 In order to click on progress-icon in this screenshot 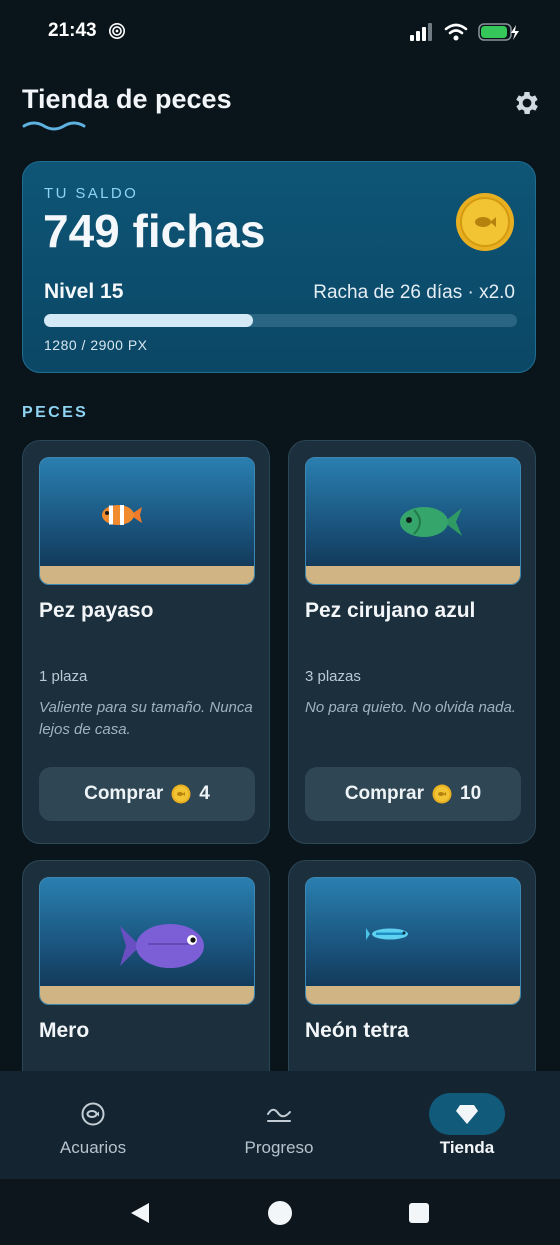, I will do `click(279, 1115)`.